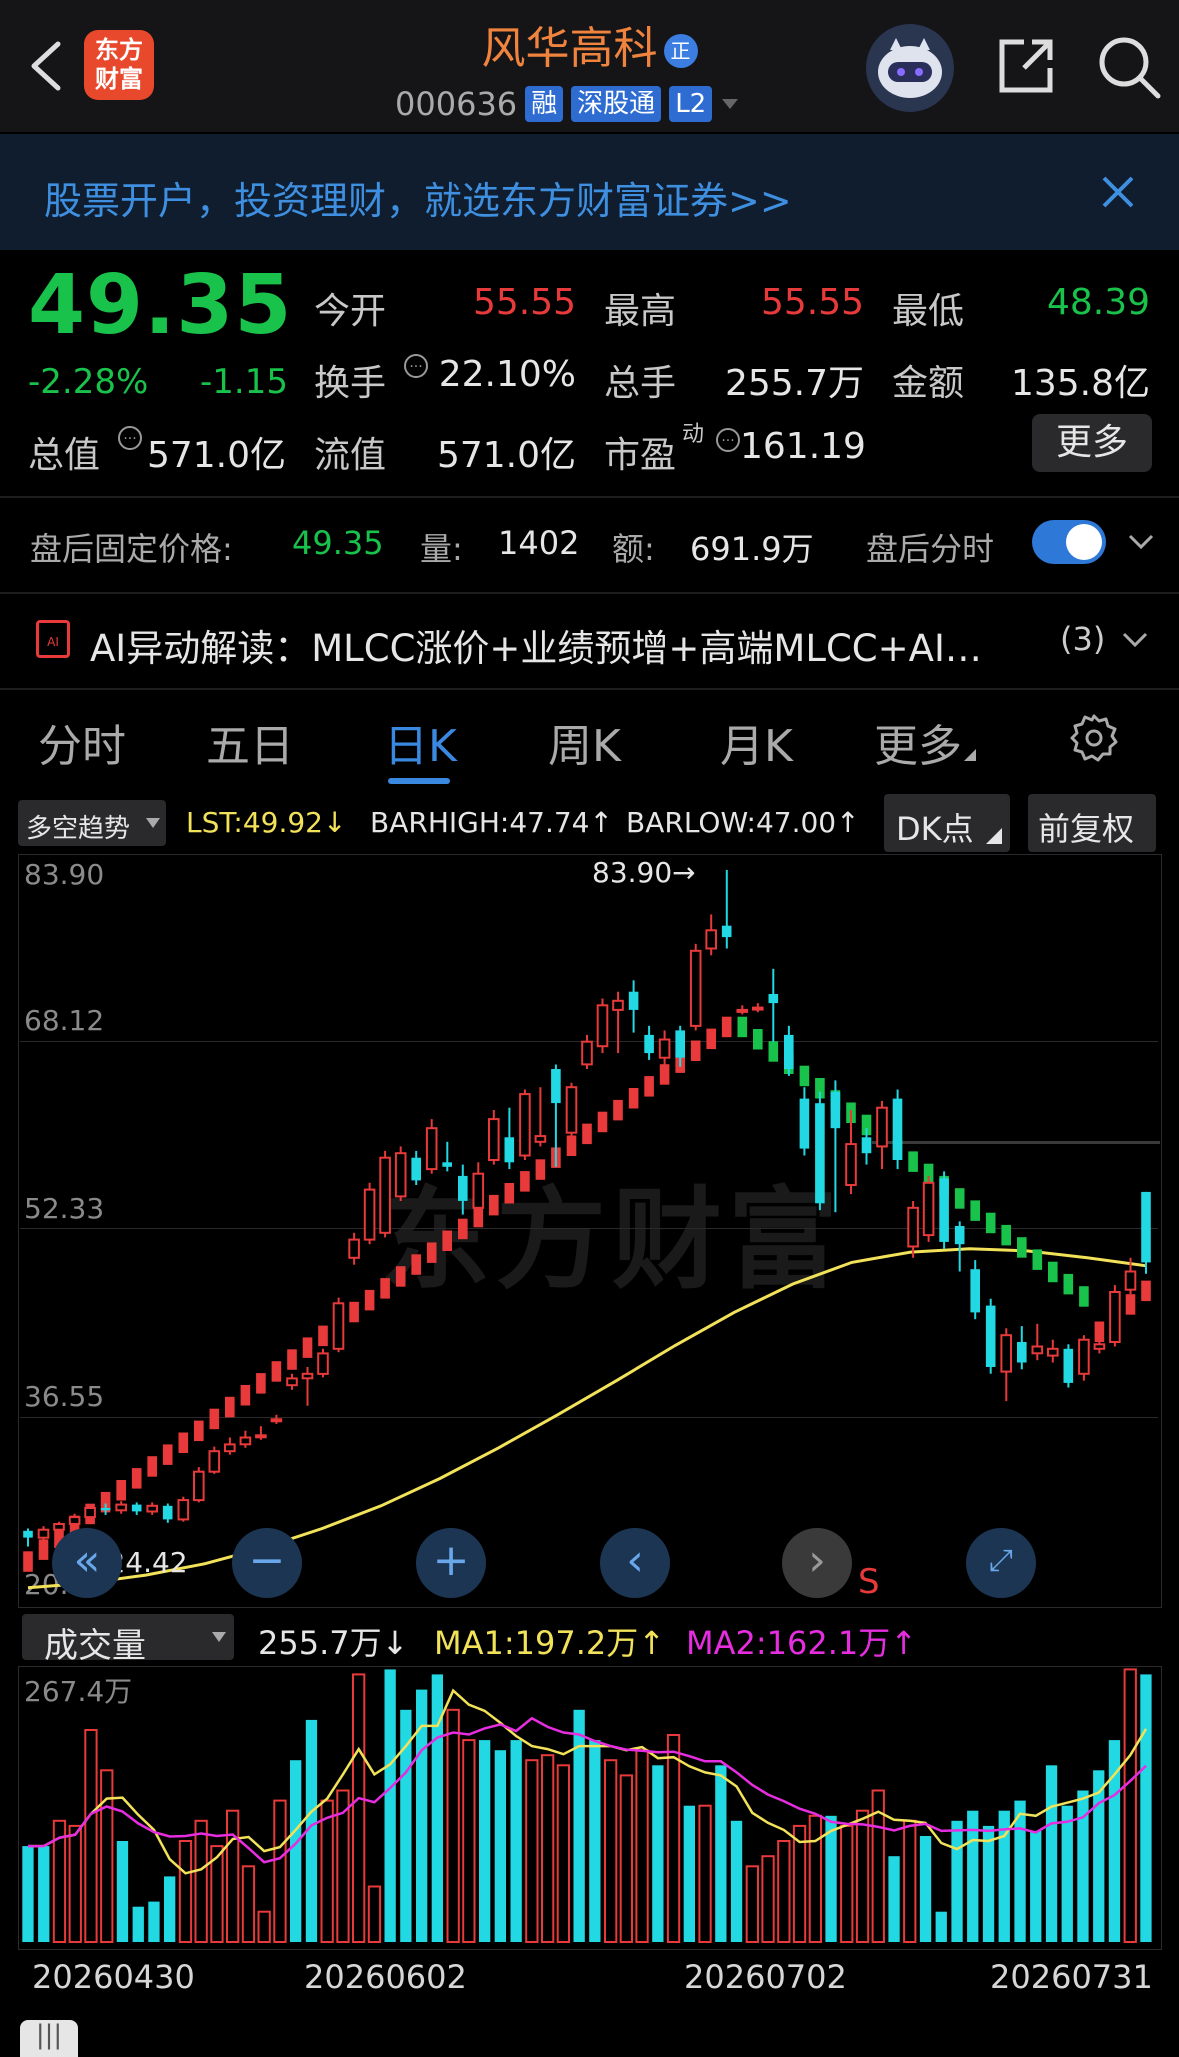 Image resolution: width=1179 pixels, height=2057 pixels. I want to click on zoom-out-button: −, so click(267, 1563).